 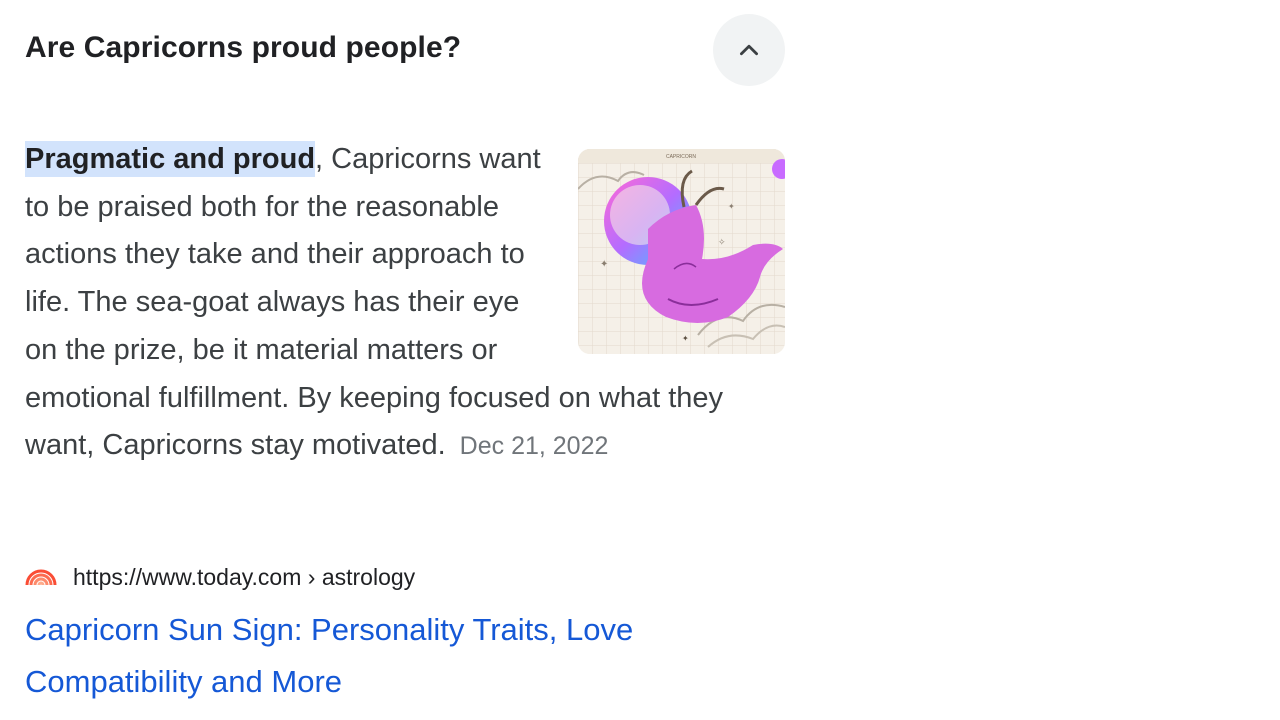 I want to click on question-text: Are Capricorns proud people?, so click(x=243, y=48).